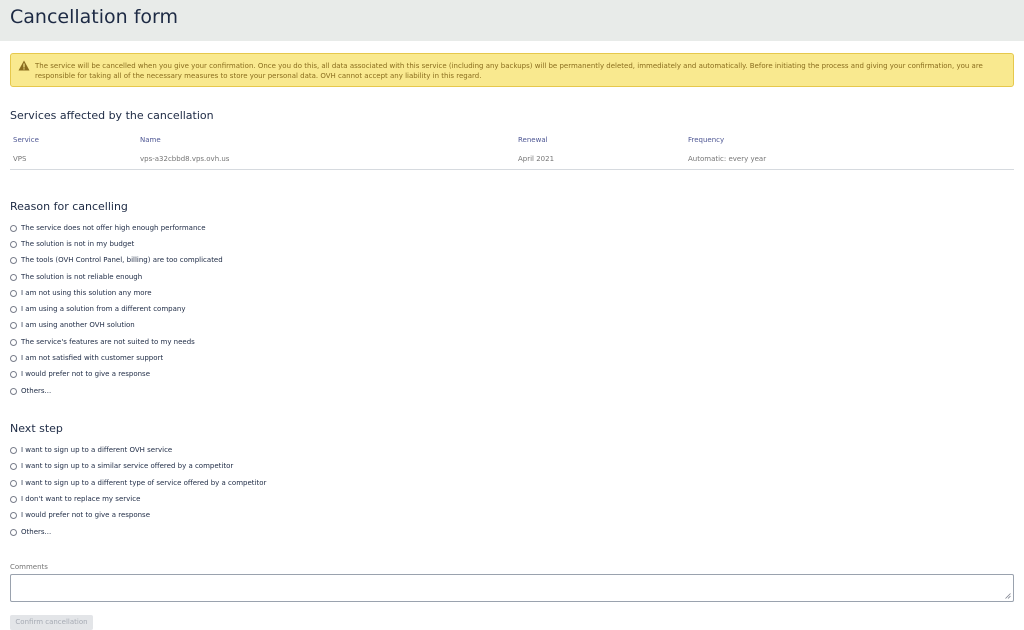 The width and height of the screenshot is (1024, 630). What do you see at coordinates (512, 169) in the screenshot?
I see `table-row-divider` at bounding box center [512, 169].